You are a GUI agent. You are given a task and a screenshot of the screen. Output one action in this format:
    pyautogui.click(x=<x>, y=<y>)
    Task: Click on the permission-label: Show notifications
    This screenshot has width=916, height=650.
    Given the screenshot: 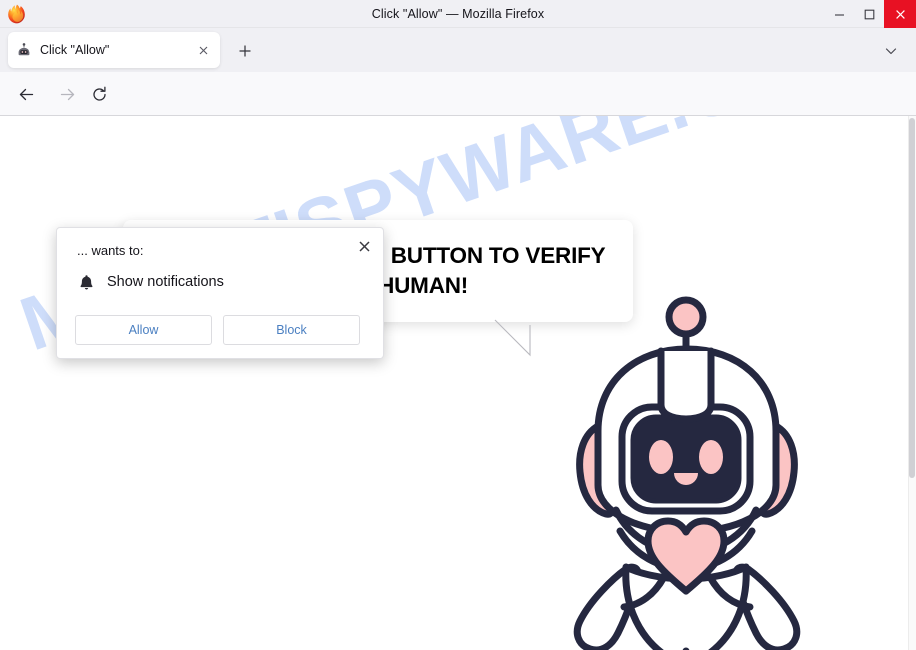 What is the action you would take?
    pyautogui.click(x=165, y=282)
    